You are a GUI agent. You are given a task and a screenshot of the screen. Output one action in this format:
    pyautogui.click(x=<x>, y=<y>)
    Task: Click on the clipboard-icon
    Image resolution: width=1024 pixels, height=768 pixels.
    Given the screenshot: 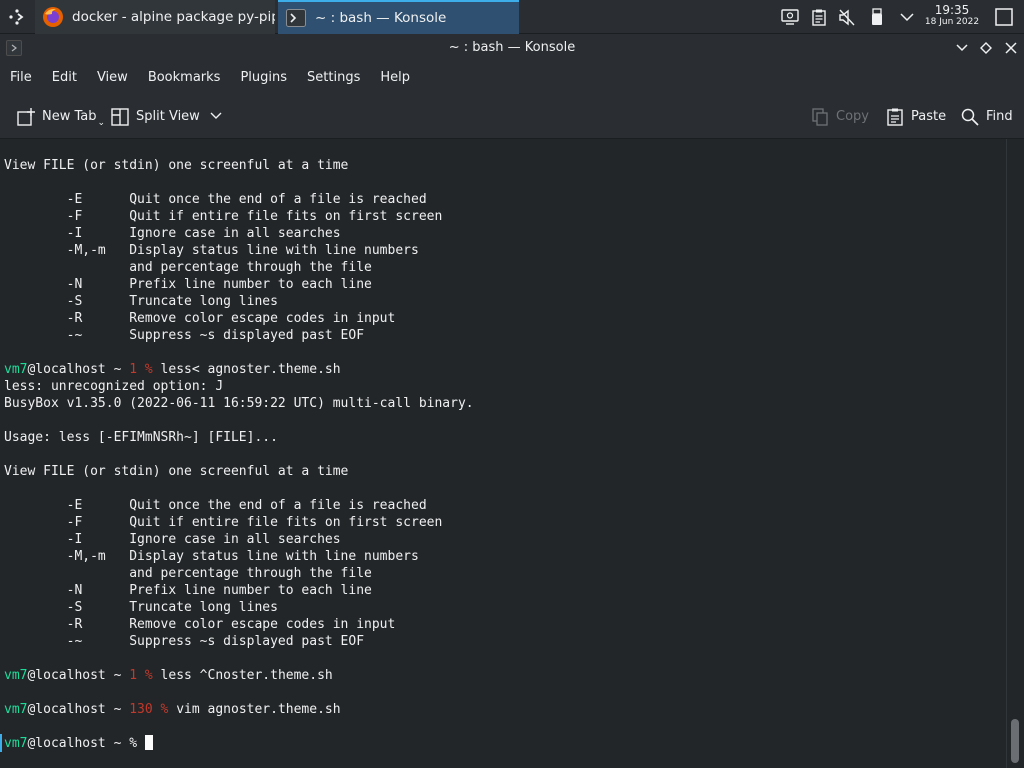 What is the action you would take?
    pyautogui.click(x=819, y=17)
    